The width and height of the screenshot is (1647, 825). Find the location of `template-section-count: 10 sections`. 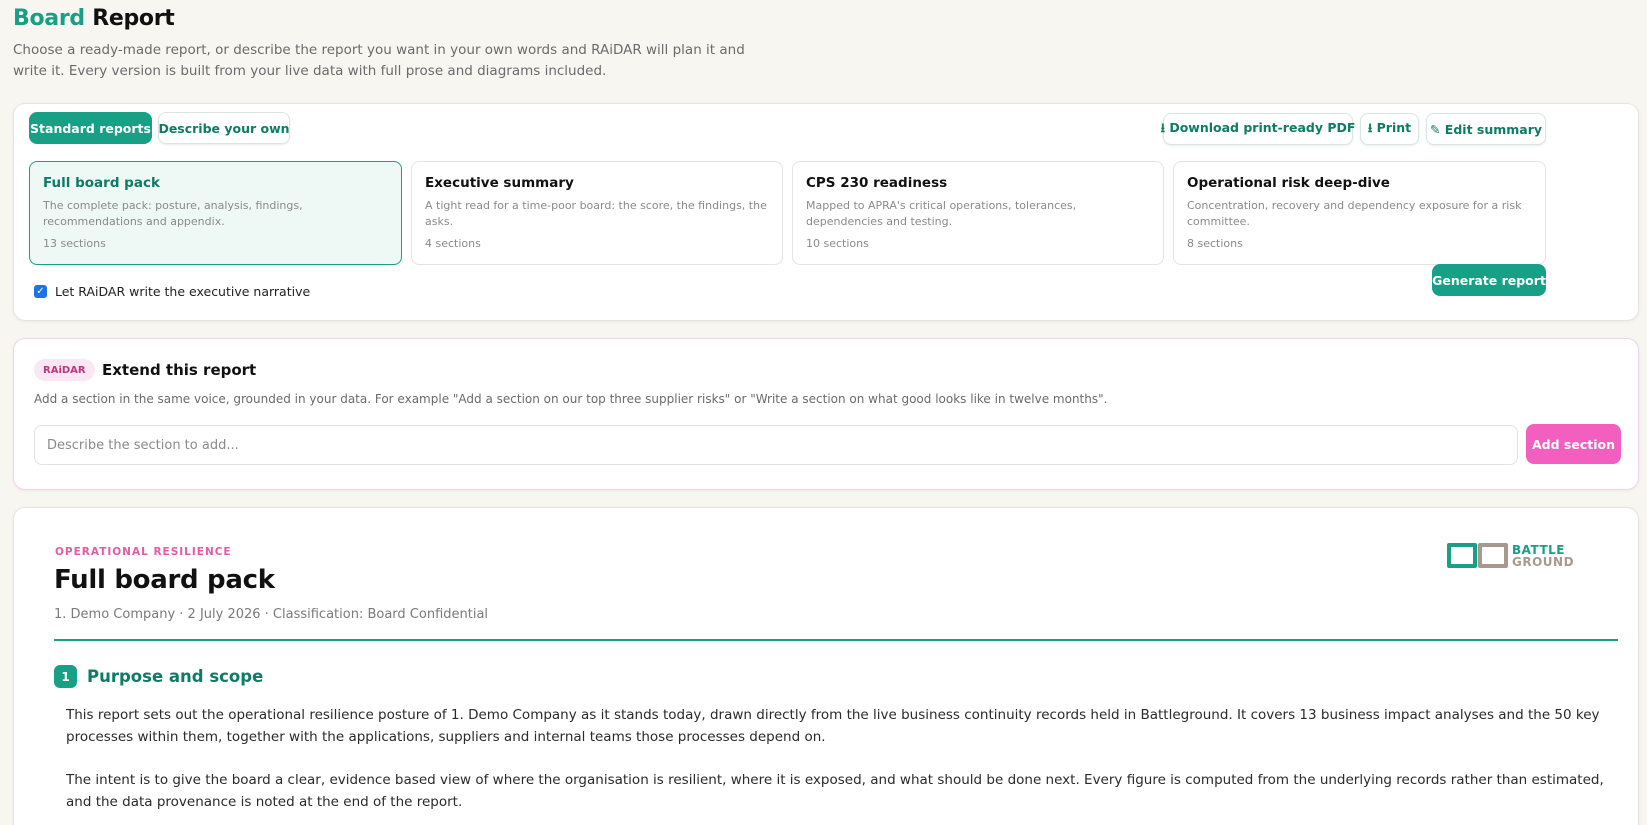

template-section-count: 10 sections is located at coordinates (837, 243).